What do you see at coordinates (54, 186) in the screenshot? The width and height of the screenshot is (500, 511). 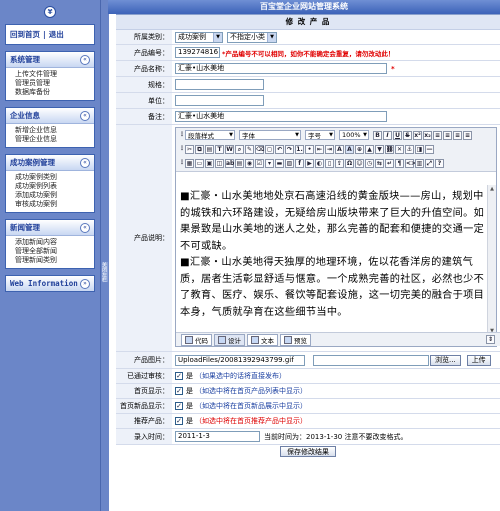 I see `nav-item-case-list: 成功案例列表` at bounding box center [54, 186].